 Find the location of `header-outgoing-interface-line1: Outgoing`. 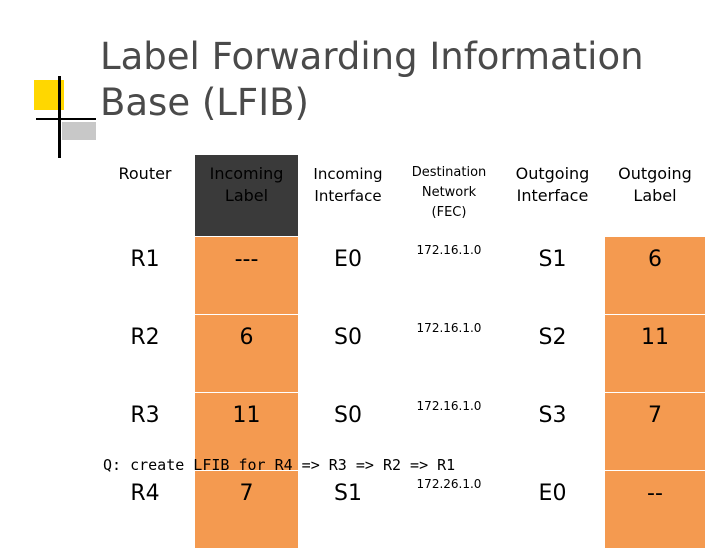

header-outgoing-interface-line1: Outgoing is located at coordinates (552, 173).